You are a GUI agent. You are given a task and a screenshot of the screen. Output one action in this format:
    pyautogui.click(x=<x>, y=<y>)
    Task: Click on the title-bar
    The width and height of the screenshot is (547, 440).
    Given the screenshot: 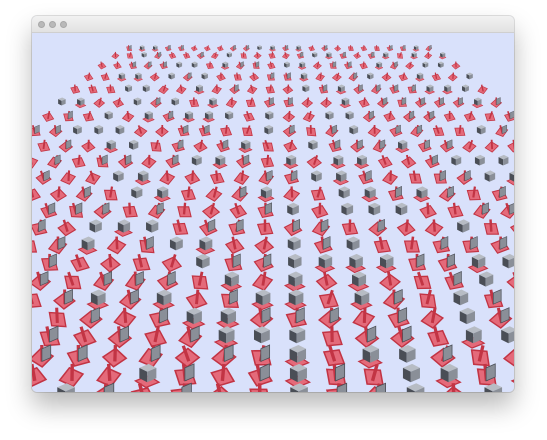 What is the action you would take?
    pyautogui.click(x=273, y=24)
    